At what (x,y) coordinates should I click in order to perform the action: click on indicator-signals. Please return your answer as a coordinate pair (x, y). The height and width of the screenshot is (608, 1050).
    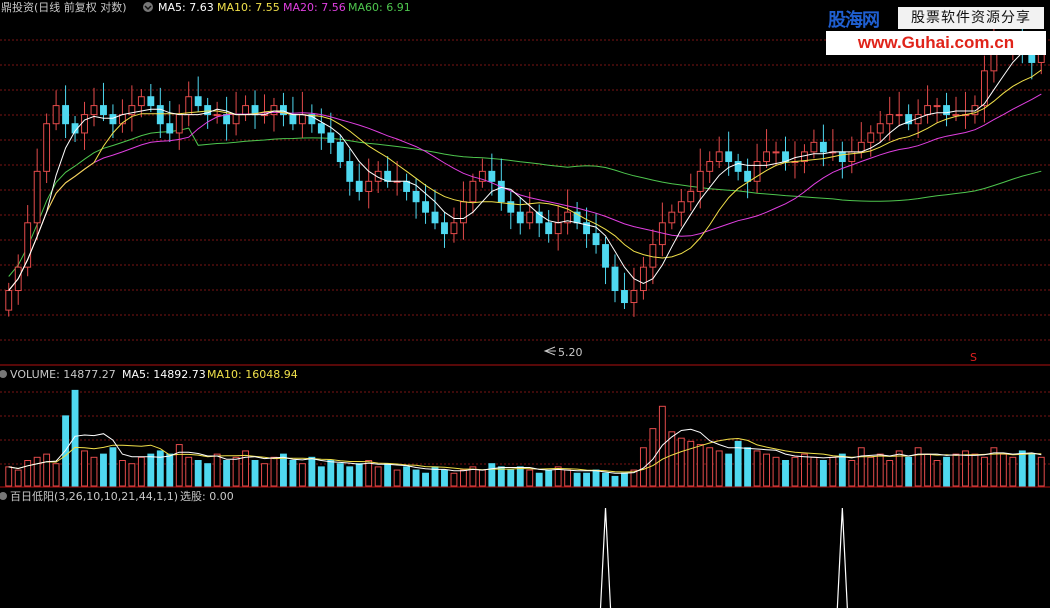
    Looking at the image, I should click on (723, 557).